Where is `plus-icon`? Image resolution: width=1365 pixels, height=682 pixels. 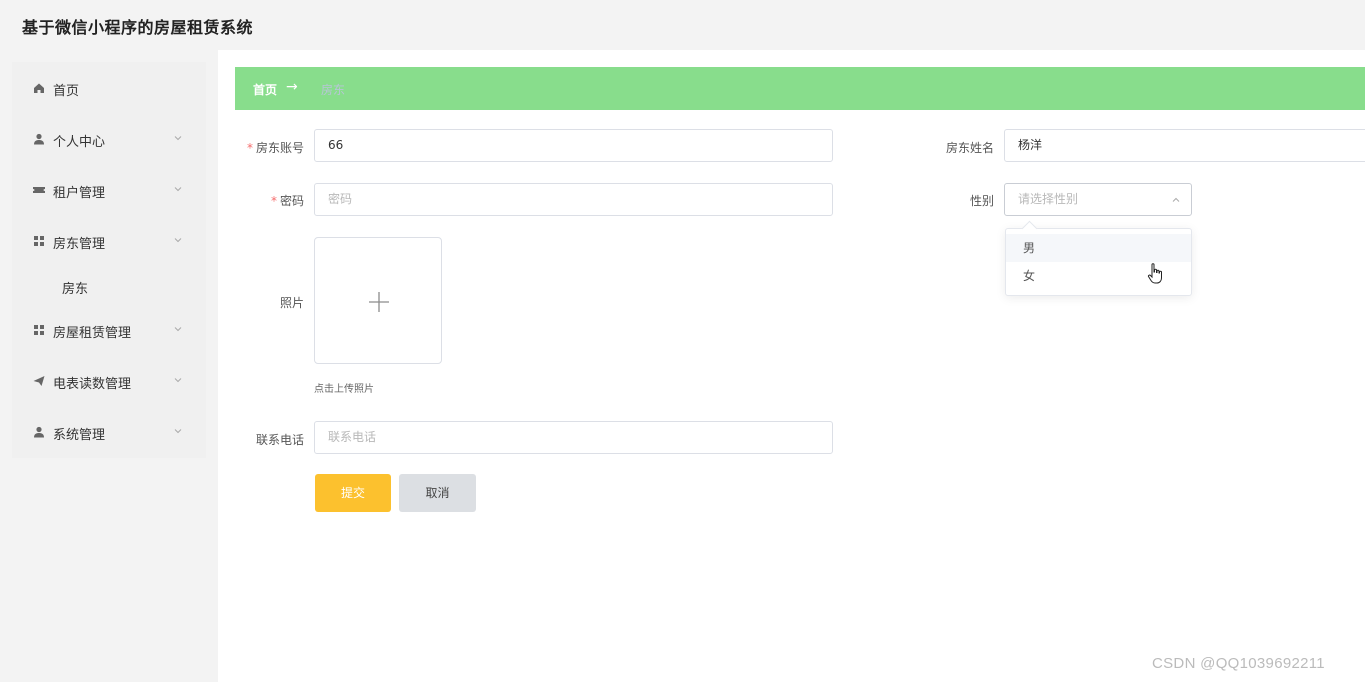 plus-icon is located at coordinates (379, 302).